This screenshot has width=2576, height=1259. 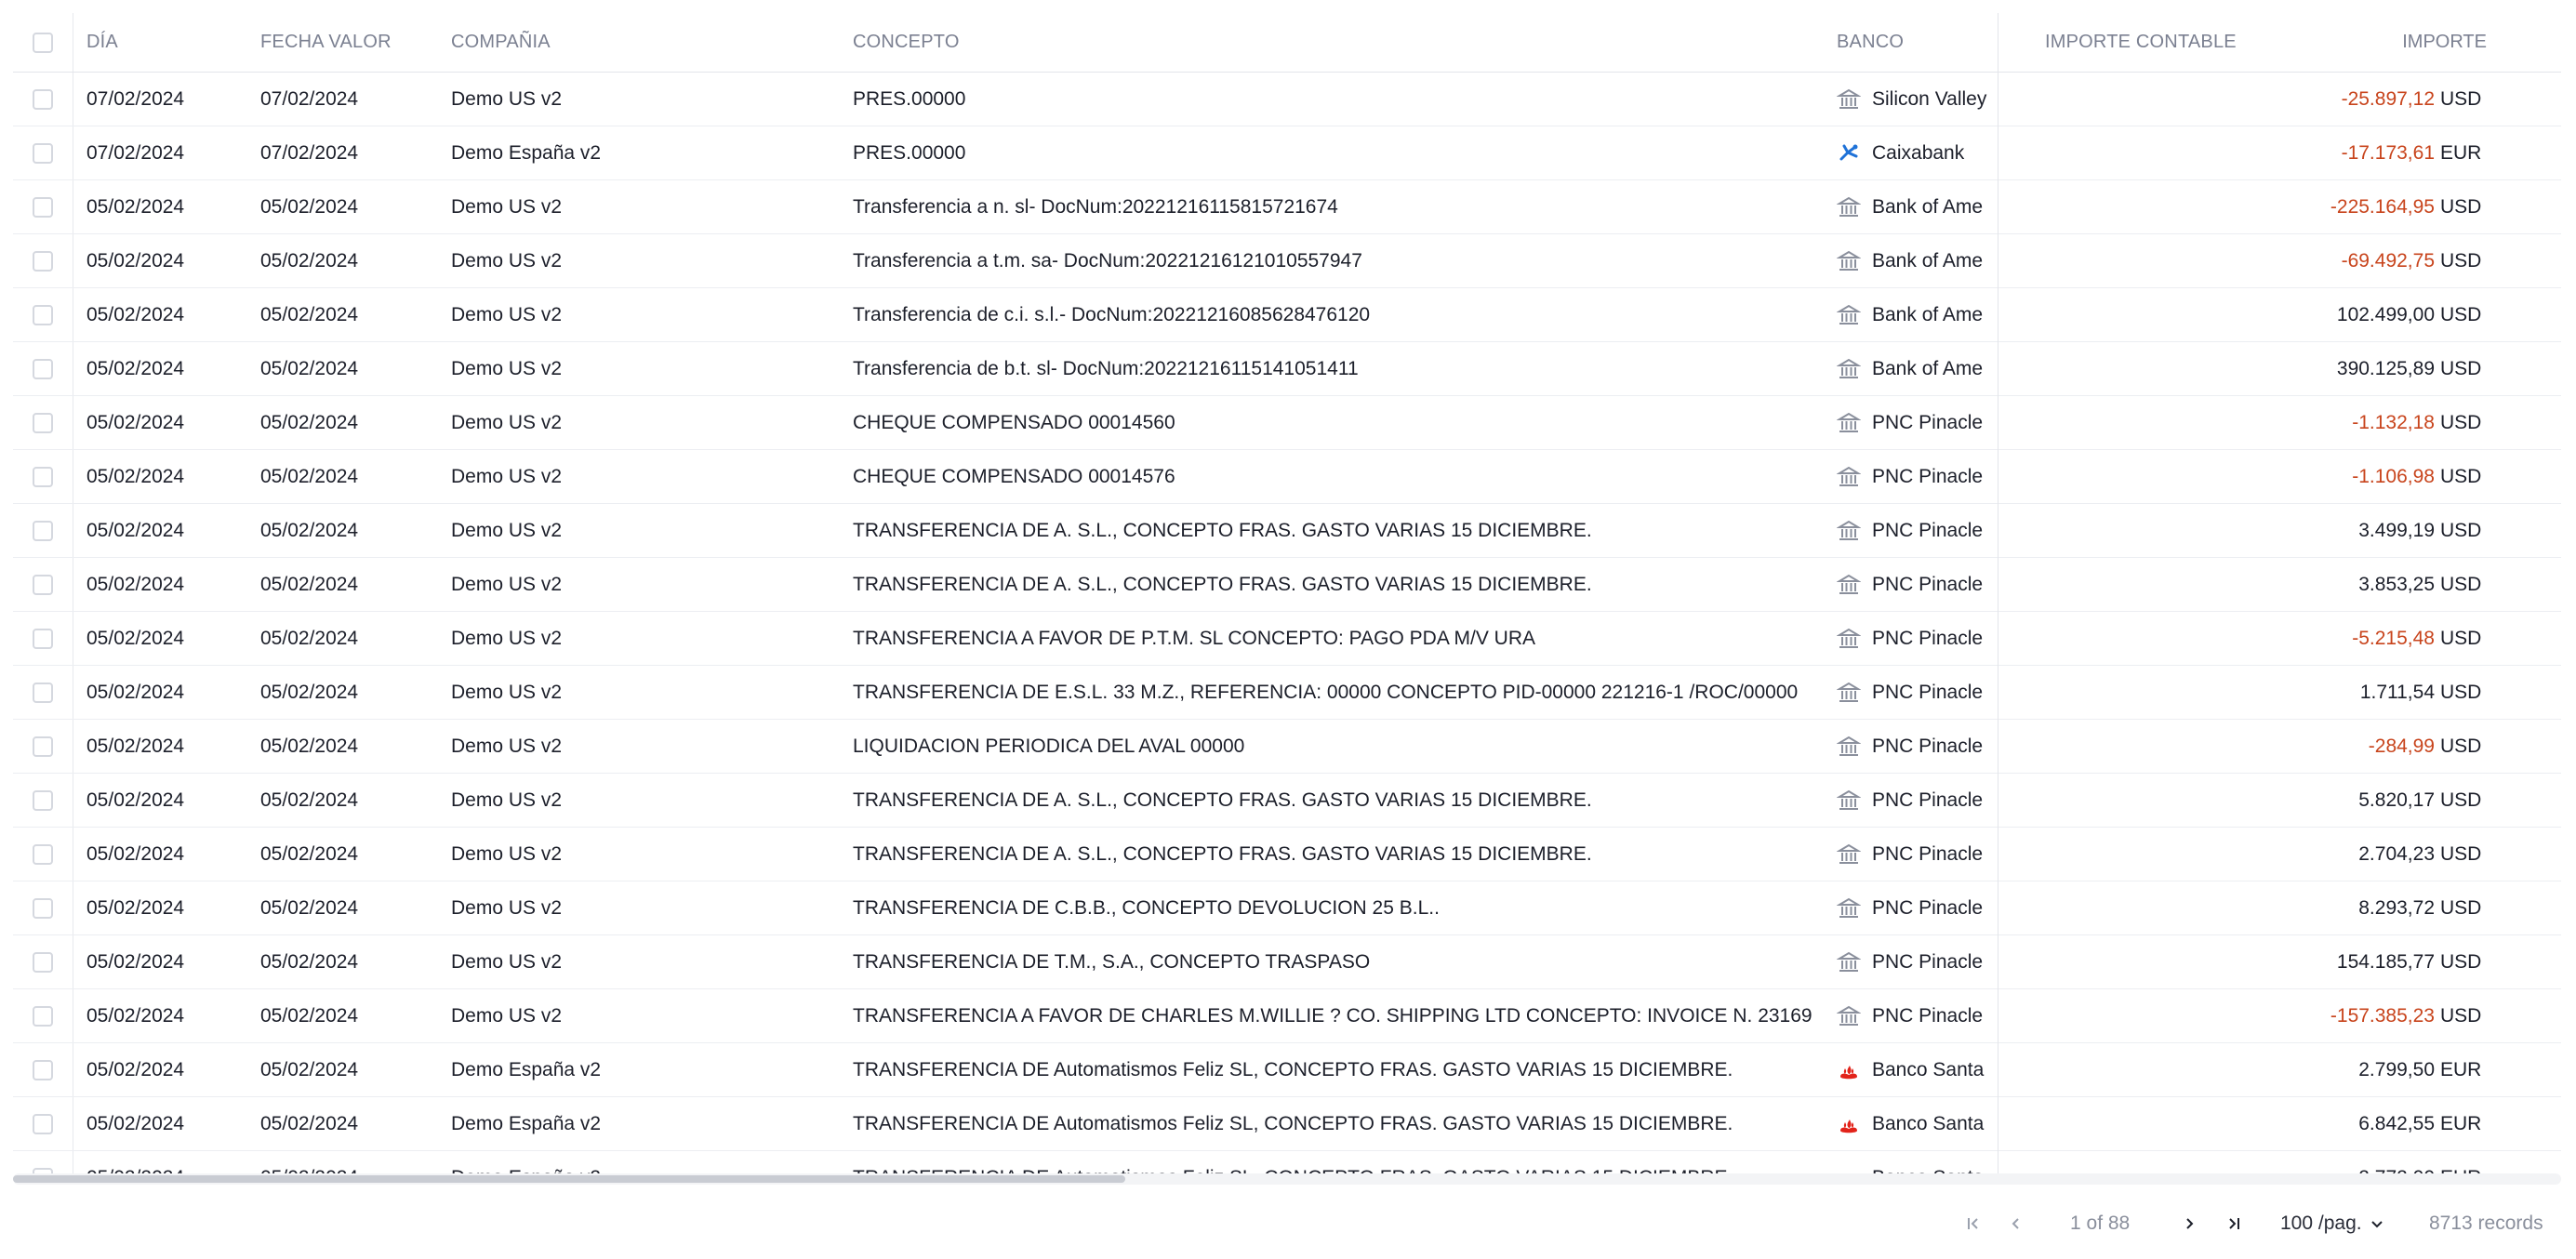 What do you see at coordinates (2016, 1224) in the screenshot?
I see `prev-page-button` at bounding box center [2016, 1224].